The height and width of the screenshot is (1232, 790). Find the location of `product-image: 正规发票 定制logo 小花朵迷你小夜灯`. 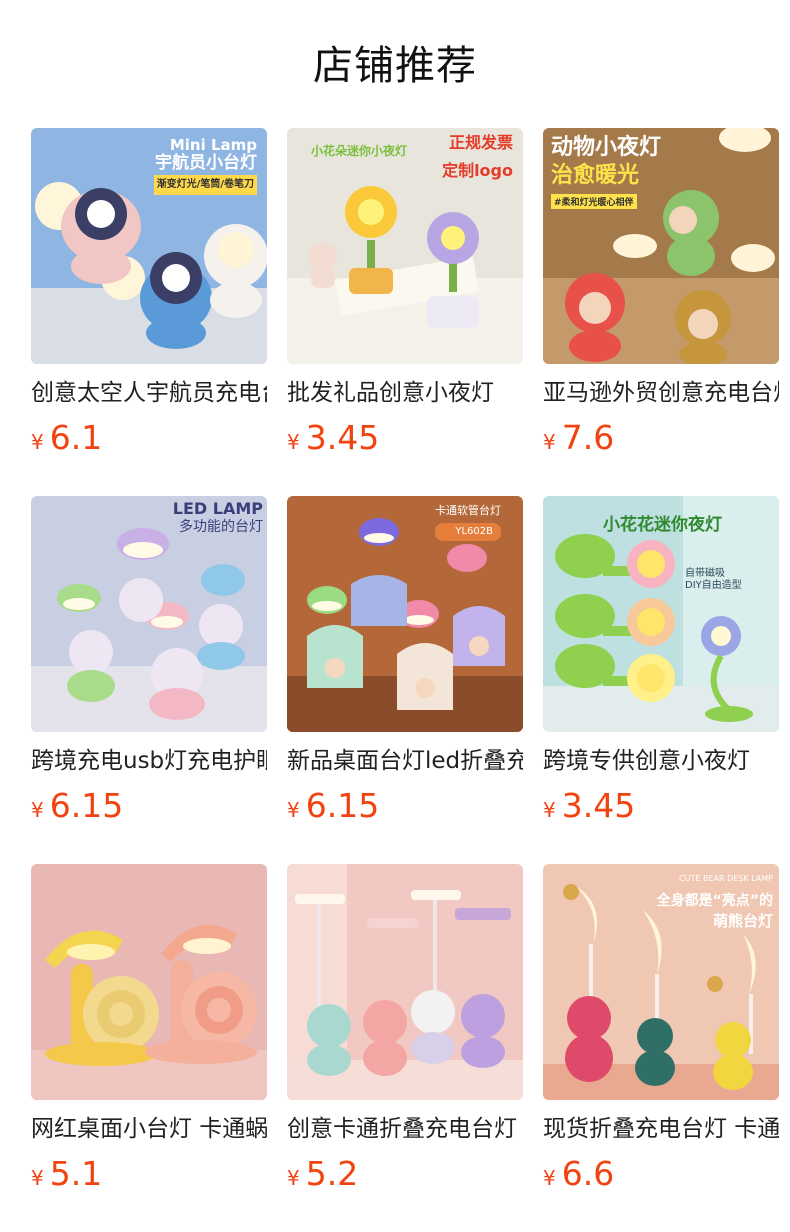

product-image: 正规发票 定制logo 小花朵迷你小夜灯 is located at coordinates (405, 246).